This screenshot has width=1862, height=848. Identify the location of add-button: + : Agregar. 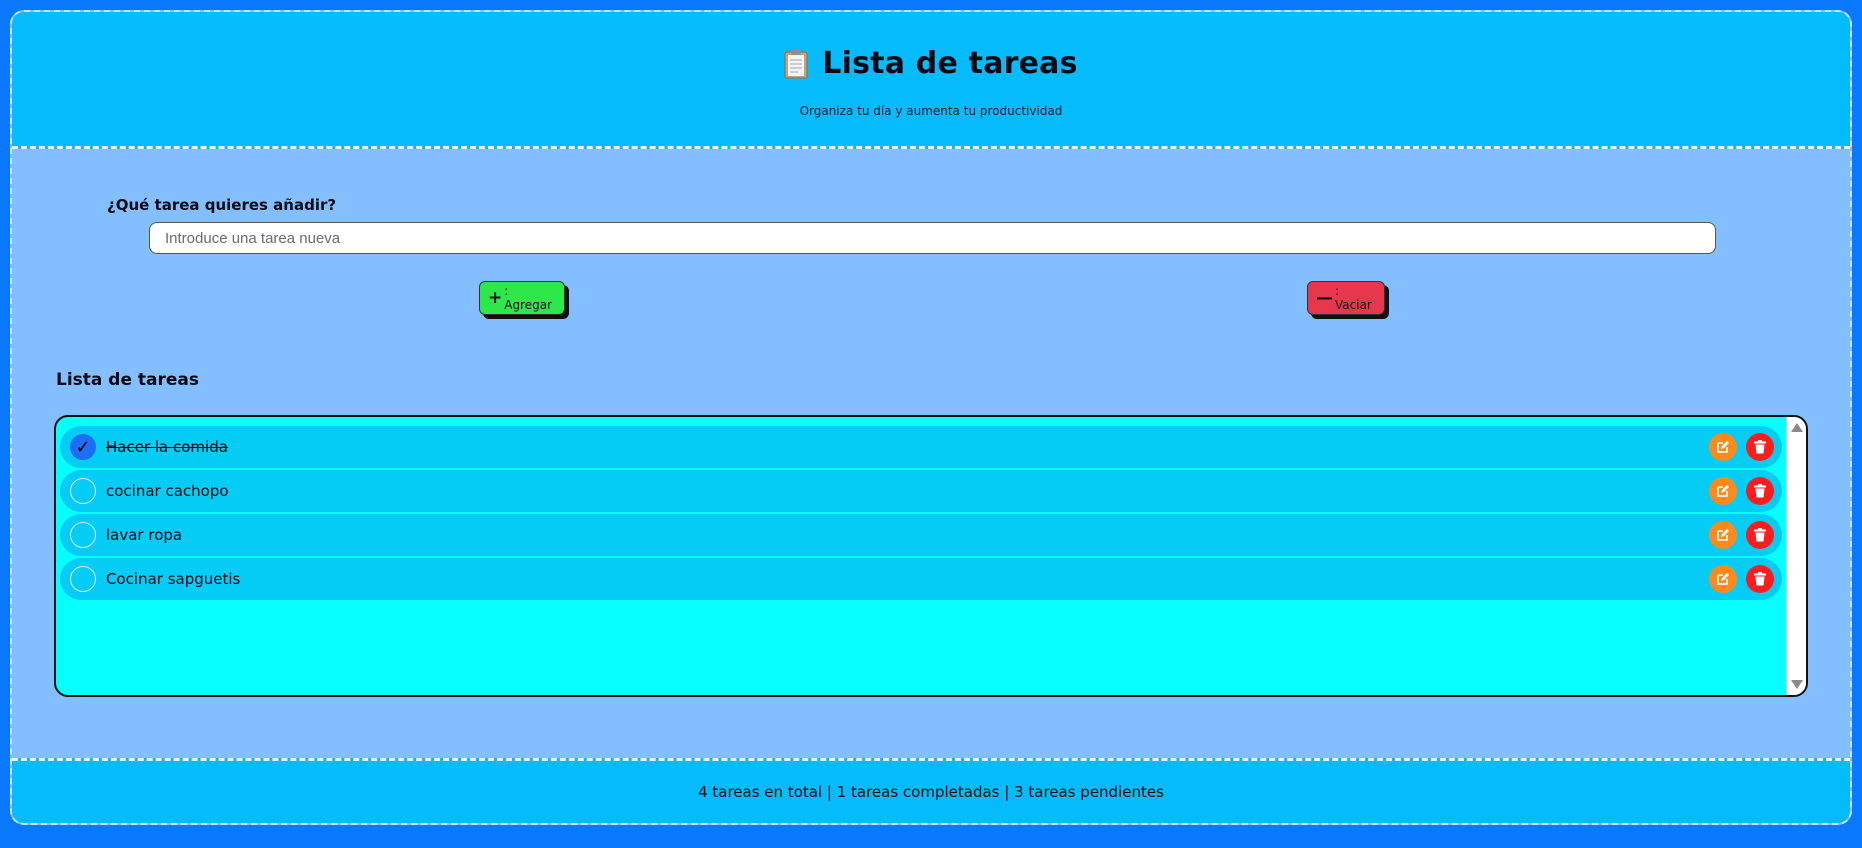
(522, 298).